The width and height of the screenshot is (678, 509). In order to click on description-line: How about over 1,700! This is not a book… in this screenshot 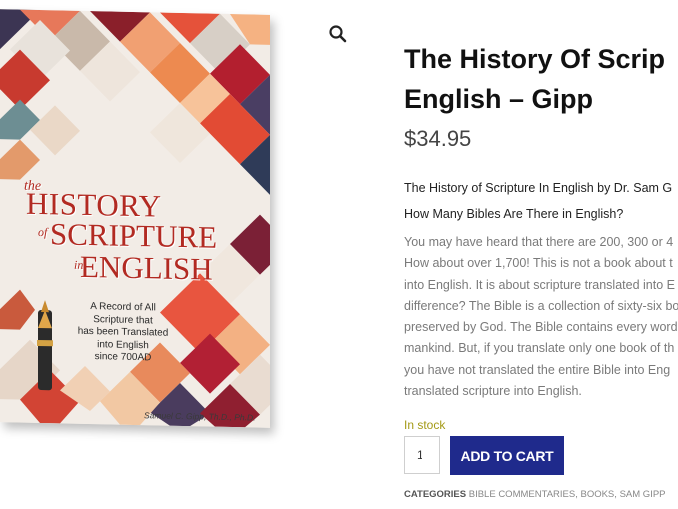, I will do `click(538, 263)`.